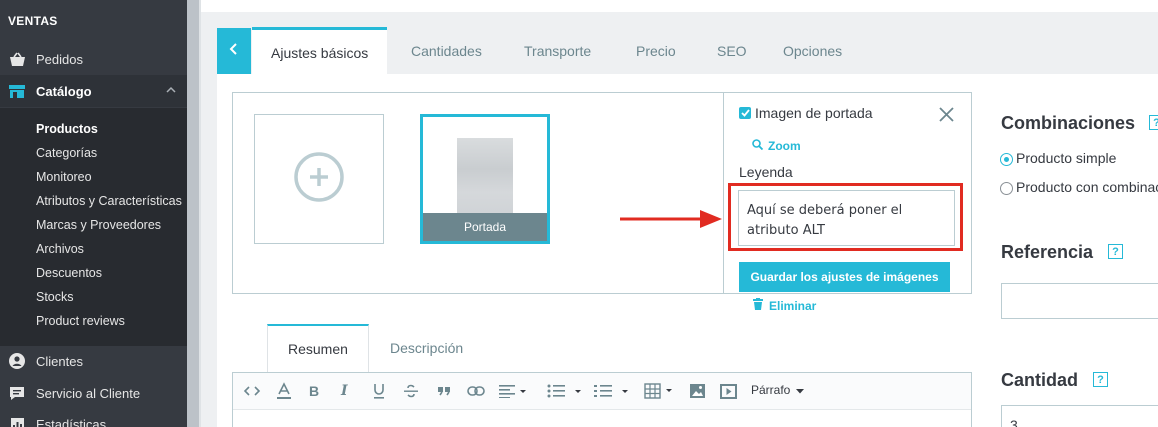 The image size is (1158, 427). I want to click on cover-checkbox-label: Imagen de portada, so click(814, 113).